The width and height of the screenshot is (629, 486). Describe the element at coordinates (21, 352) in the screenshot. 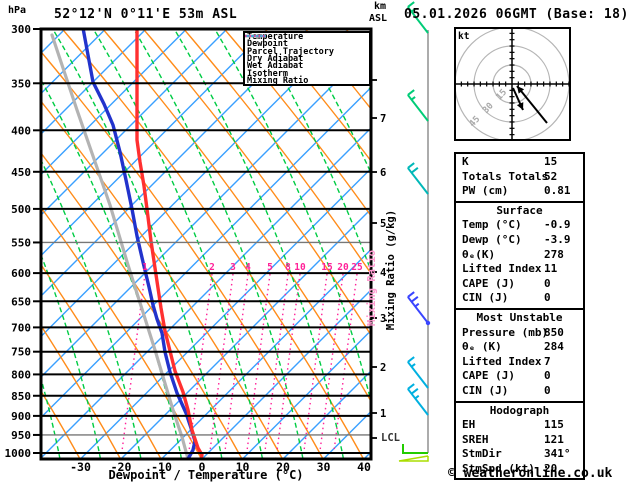

I see `pressure-tick-label: 750` at that location.